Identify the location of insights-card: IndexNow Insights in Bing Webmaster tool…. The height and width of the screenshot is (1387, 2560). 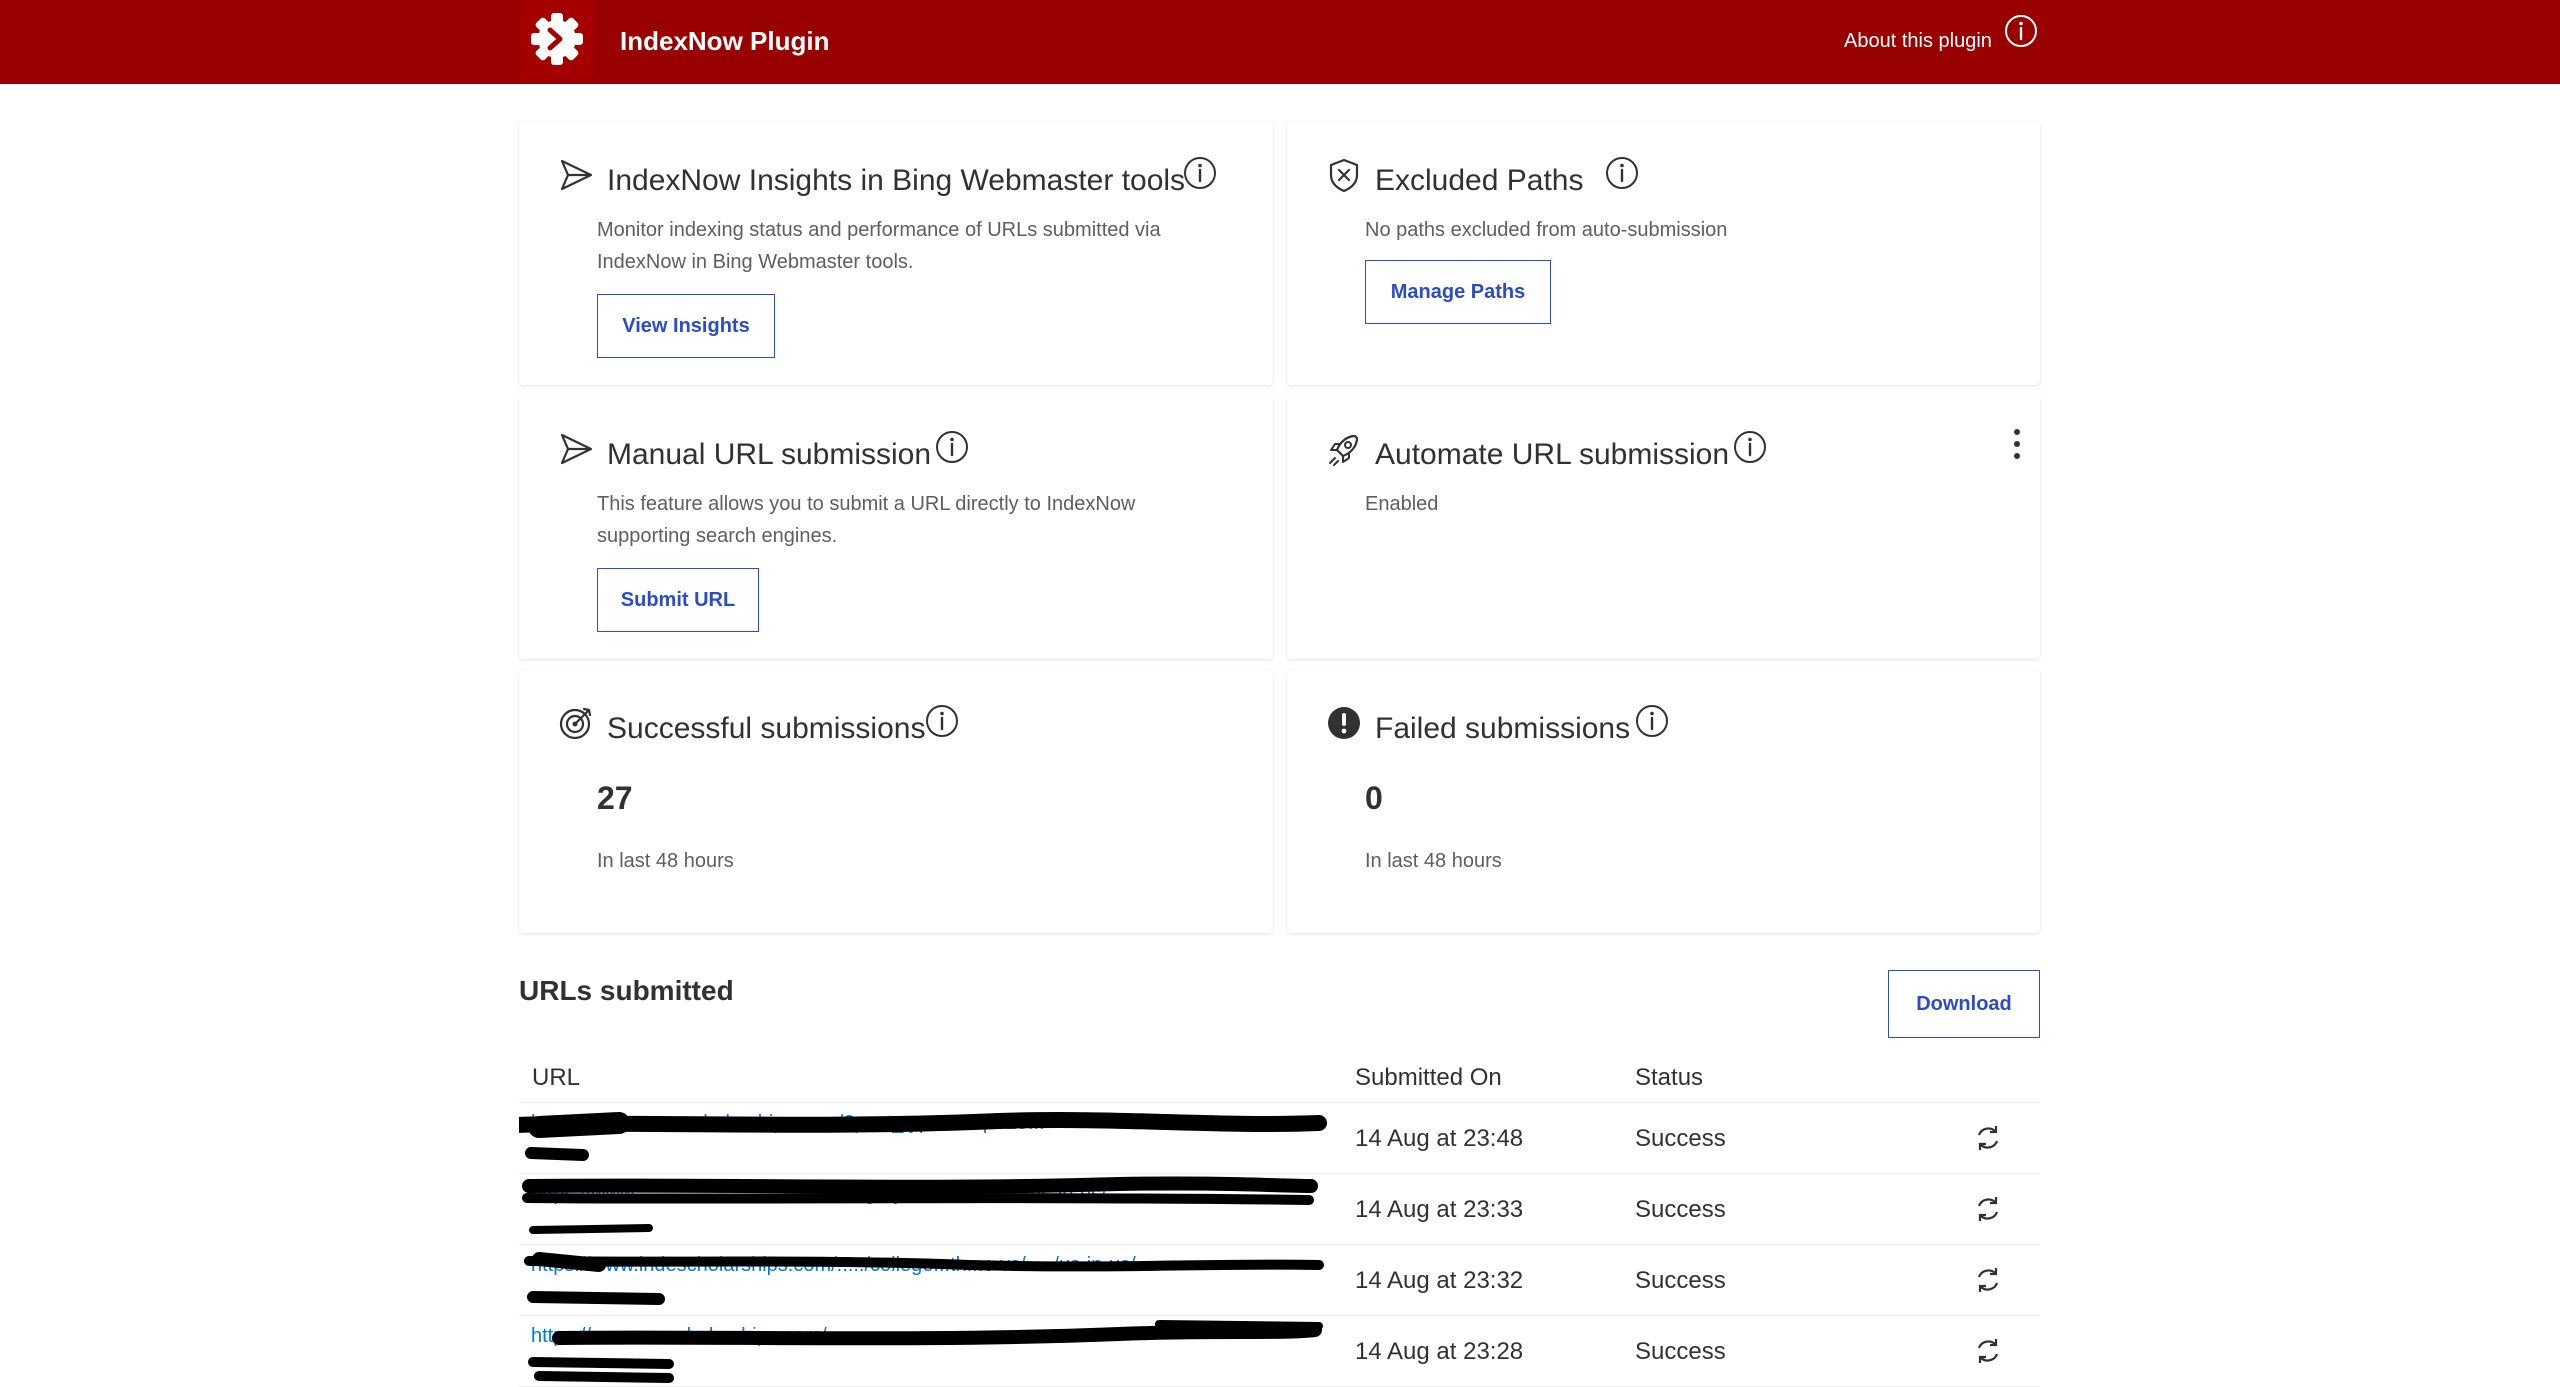
(896, 253).